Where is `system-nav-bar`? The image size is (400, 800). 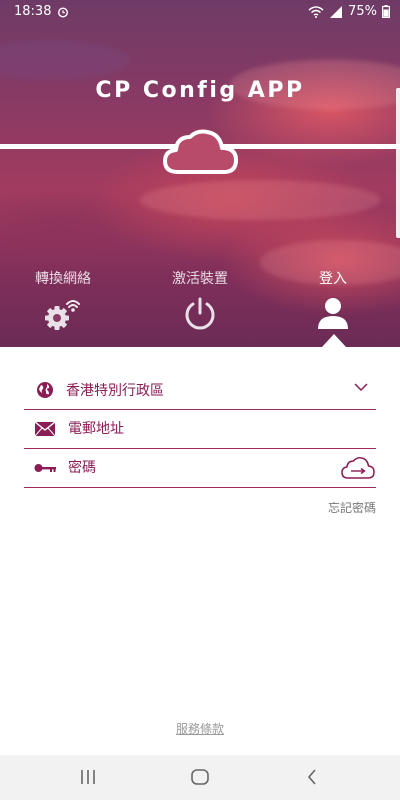 system-nav-bar is located at coordinates (200, 777).